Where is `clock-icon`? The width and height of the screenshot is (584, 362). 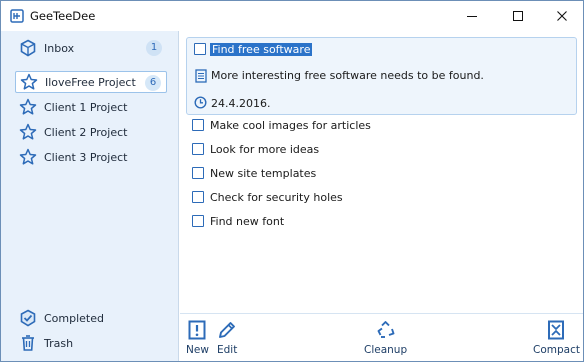 clock-icon is located at coordinates (200, 102).